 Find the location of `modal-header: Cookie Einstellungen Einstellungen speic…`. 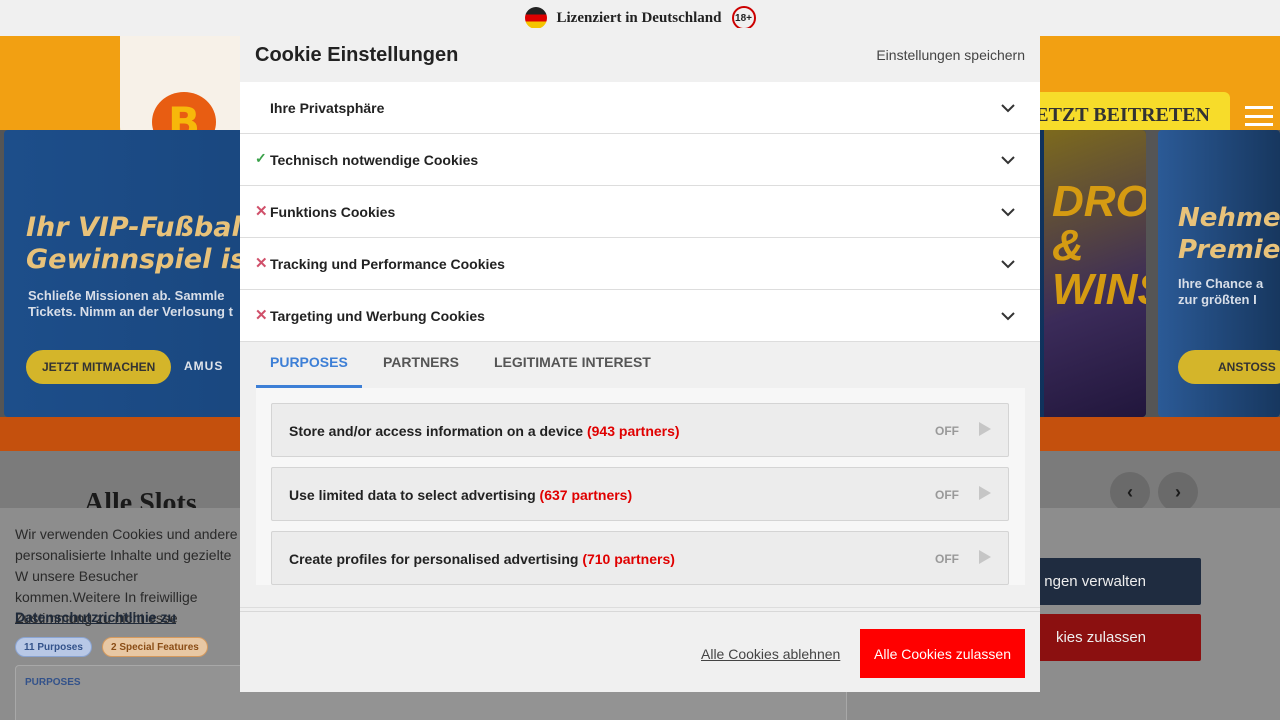

modal-header: Cookie Einstellungen Einstellungen speic… is located at coordinates (640, 55).